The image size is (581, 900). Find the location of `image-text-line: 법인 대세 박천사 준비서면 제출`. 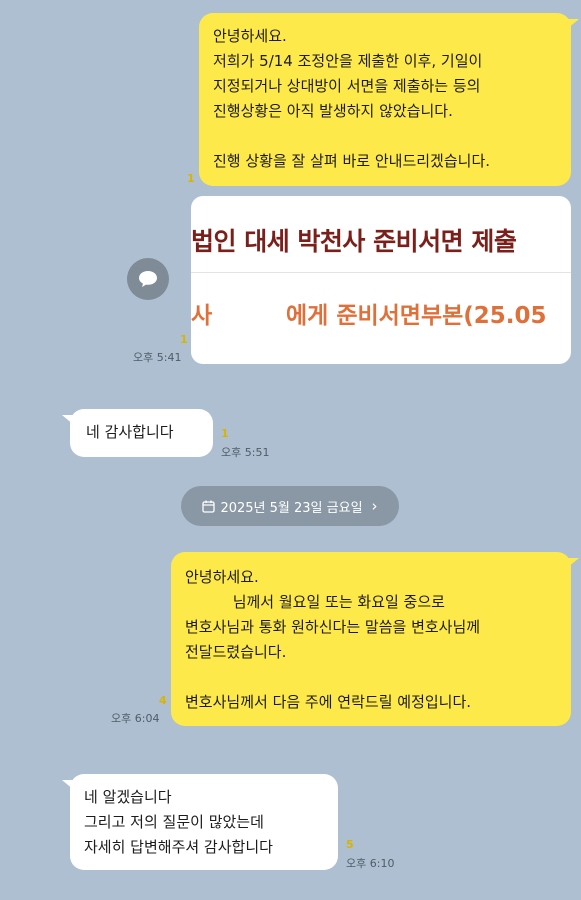

image-text-line: 법인 대세 박천사 준비서면 제출 is located at coordinates (354, 241).